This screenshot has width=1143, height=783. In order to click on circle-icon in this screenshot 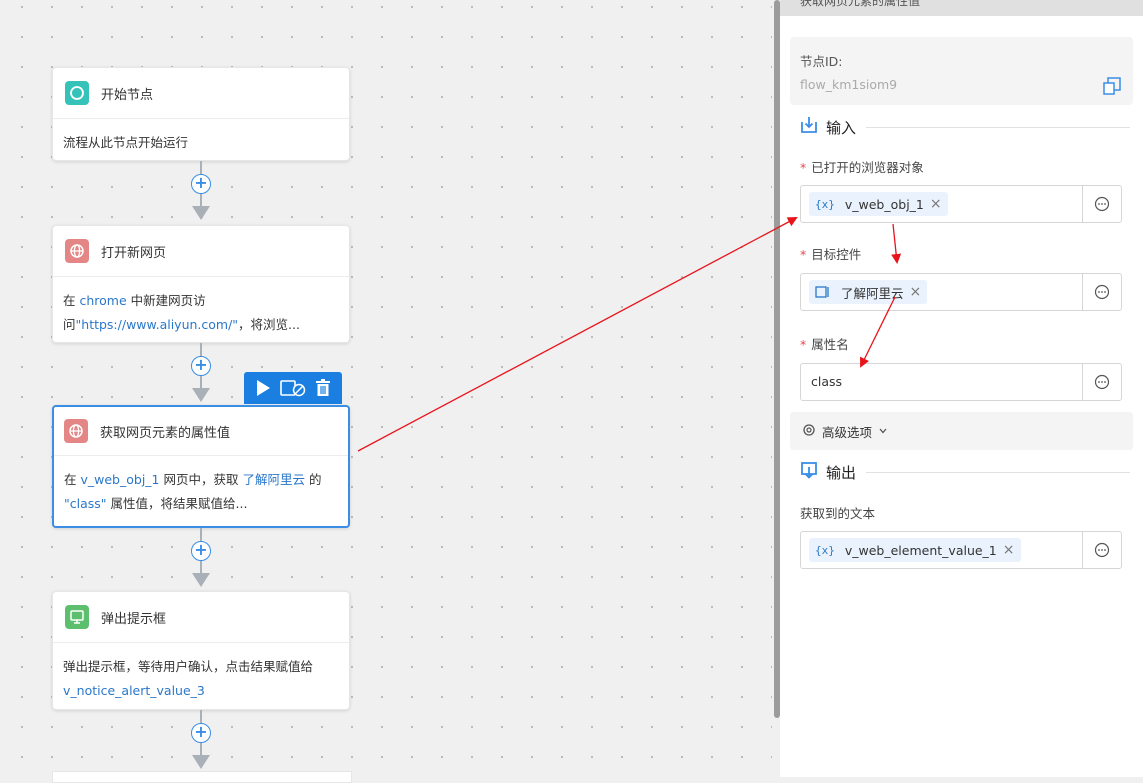, I will do `click(77, 93)`.